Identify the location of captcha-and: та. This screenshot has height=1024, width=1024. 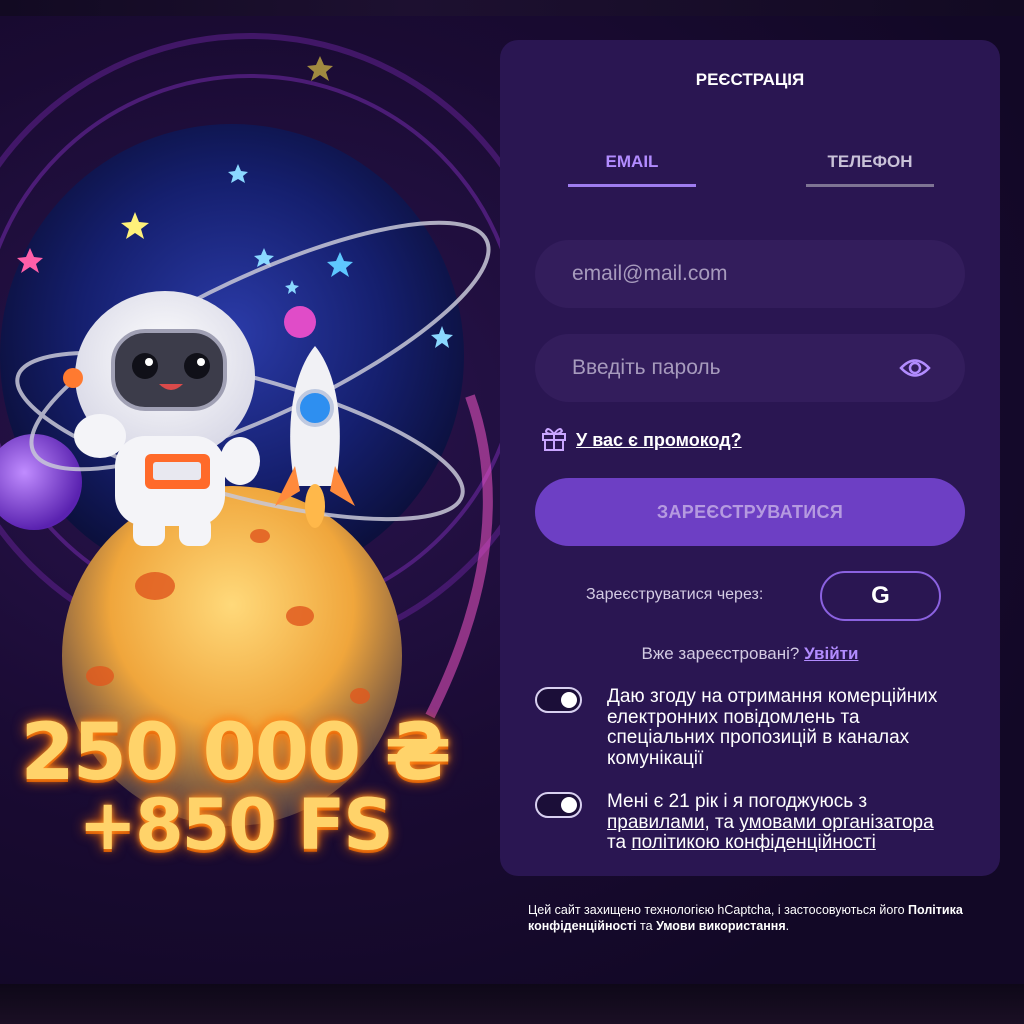
(646, 926).